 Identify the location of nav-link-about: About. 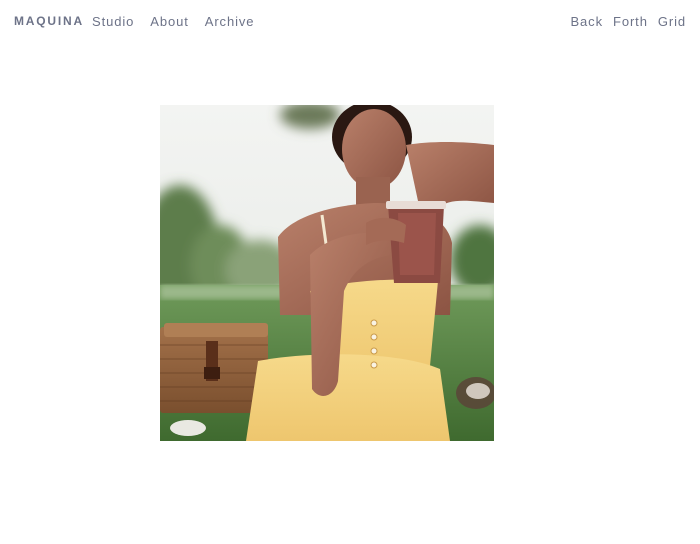
(169, 22).